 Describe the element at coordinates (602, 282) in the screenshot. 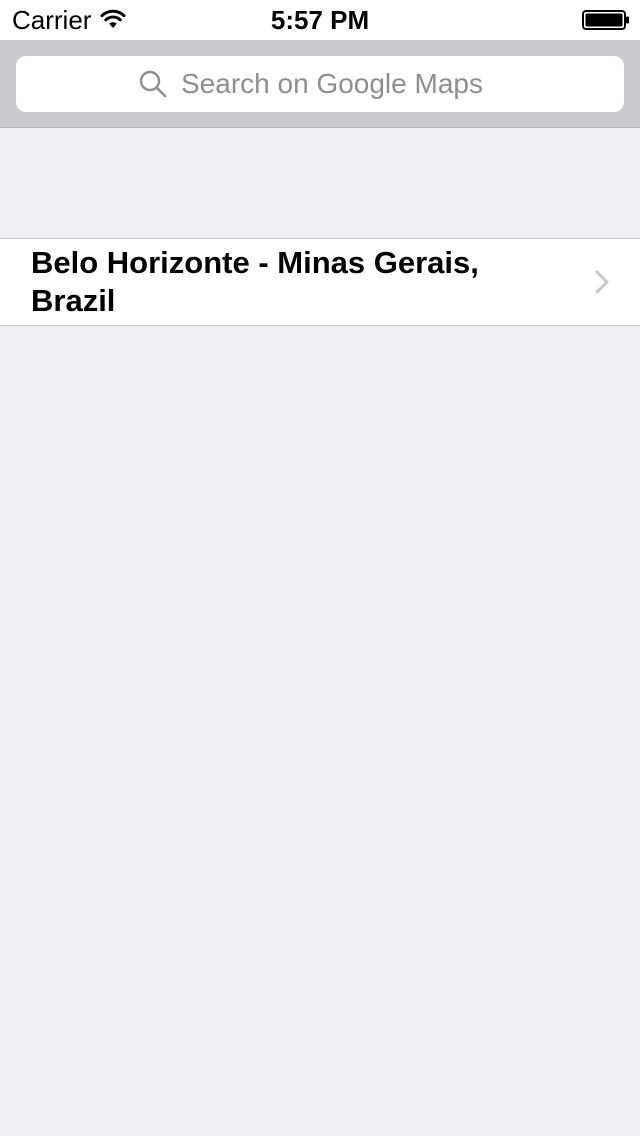

I see `chevron-right-icon` at that location.